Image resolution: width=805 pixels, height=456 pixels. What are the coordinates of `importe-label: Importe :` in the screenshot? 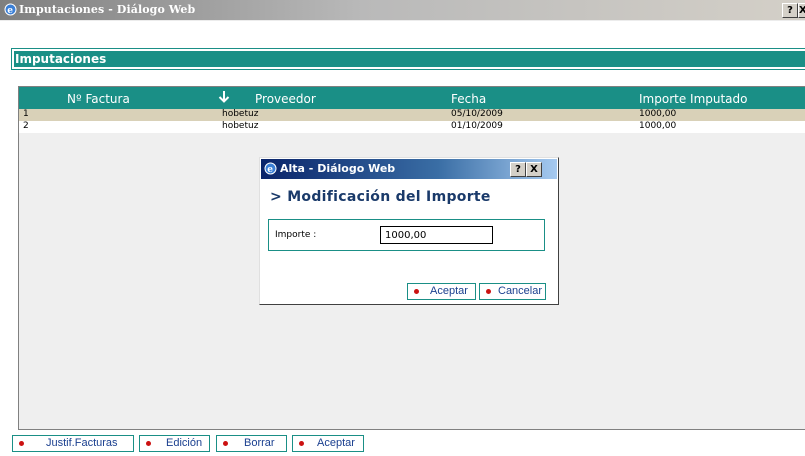 It's located at (296, 235).